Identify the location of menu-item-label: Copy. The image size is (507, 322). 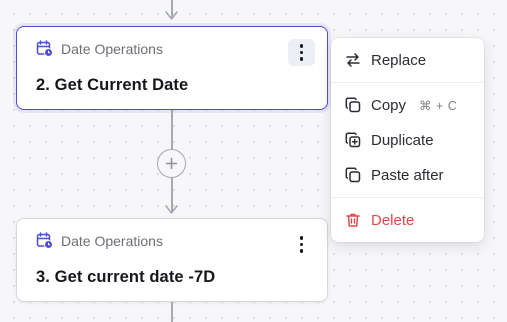
(389, 105).